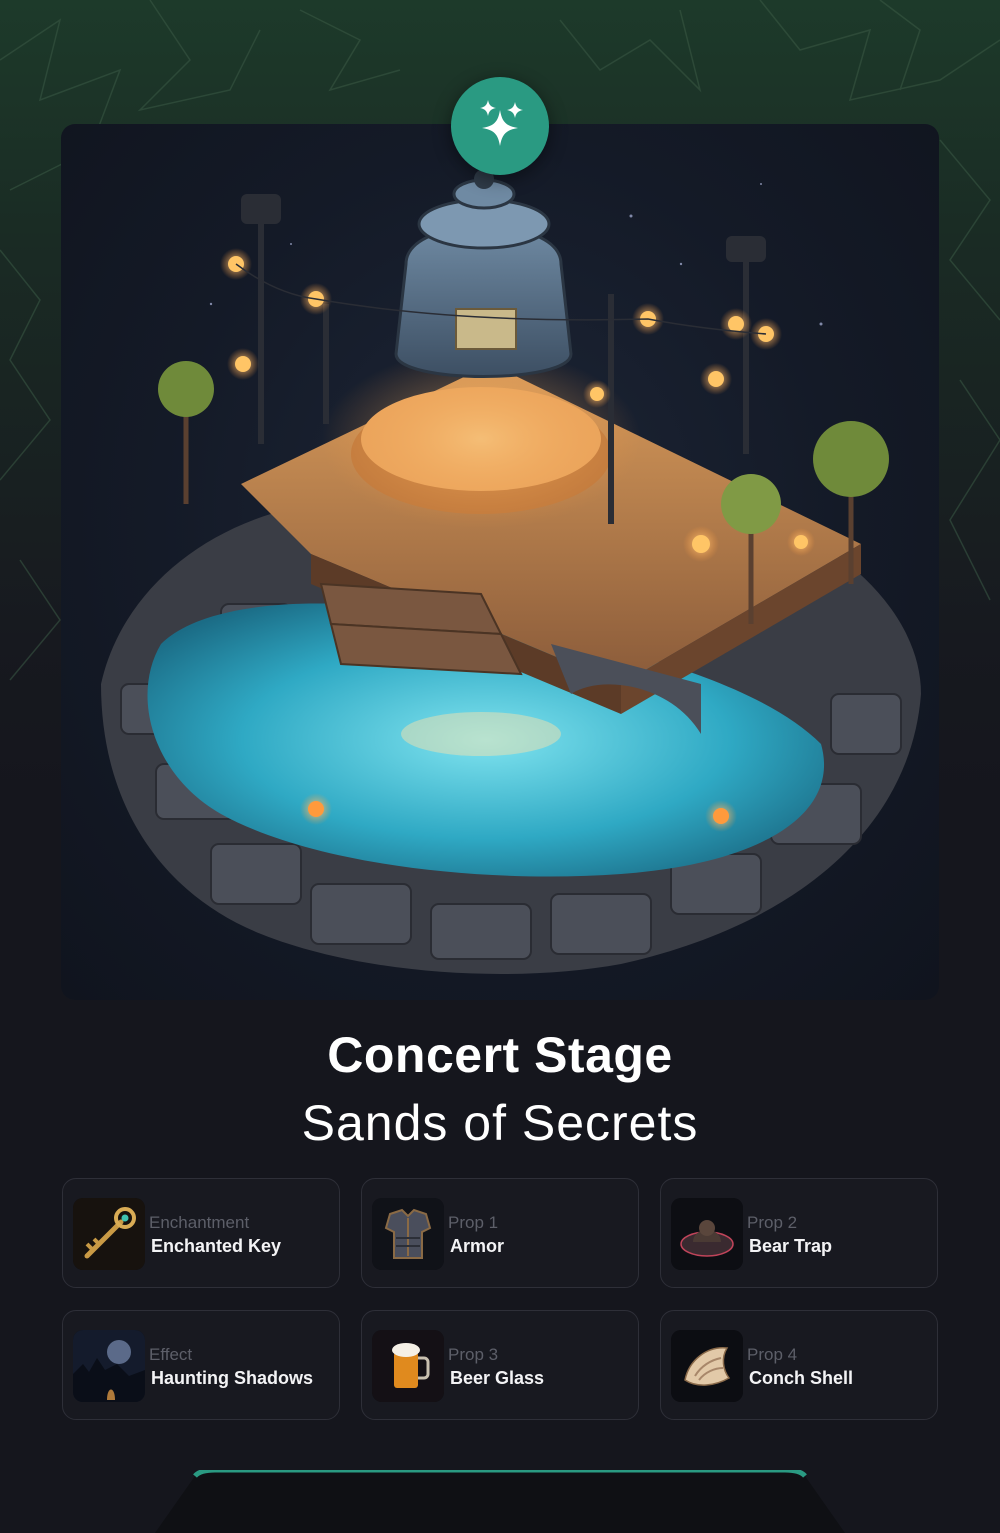 The height and width of the screenshot is (1533, 1000). I want to click on featured-badge, so click(500, 126).